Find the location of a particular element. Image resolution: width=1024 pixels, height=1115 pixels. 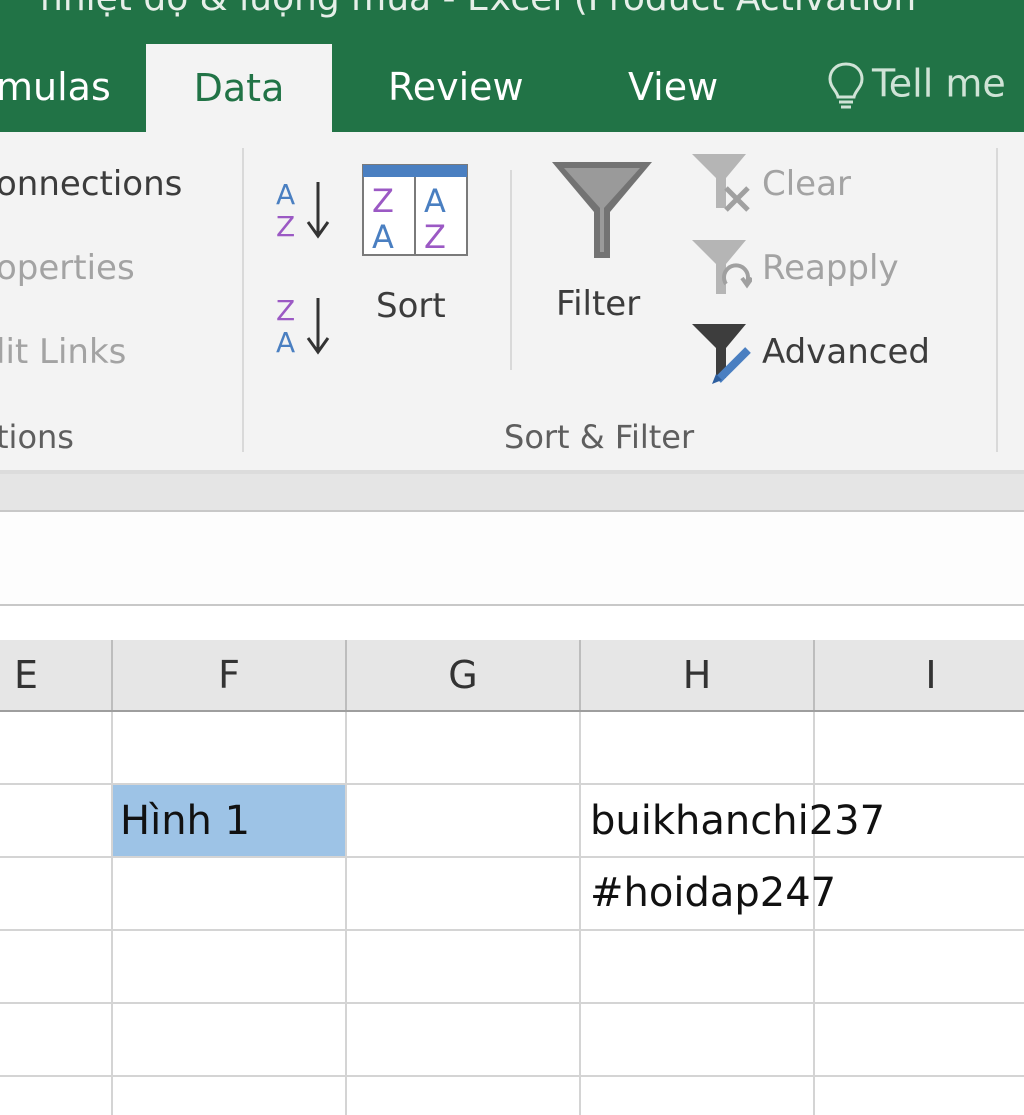

connections-button: onnections is located at coordinates (91, 184).